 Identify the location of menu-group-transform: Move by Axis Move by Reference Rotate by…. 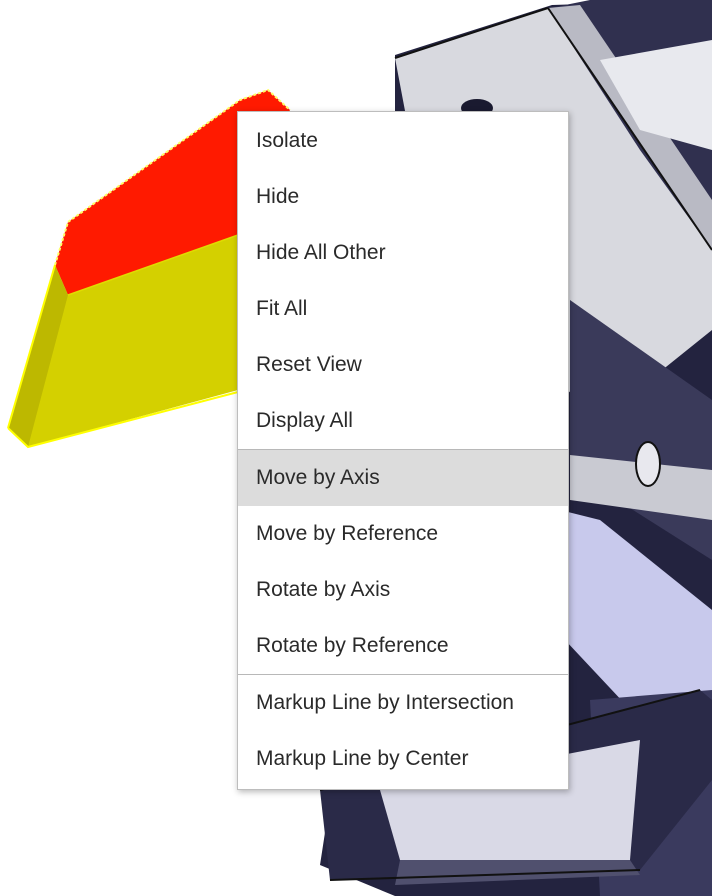
(403, 562).